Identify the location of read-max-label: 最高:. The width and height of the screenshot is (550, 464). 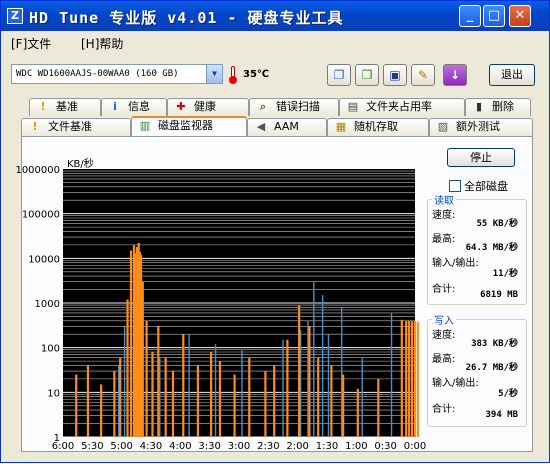
(444, 239).